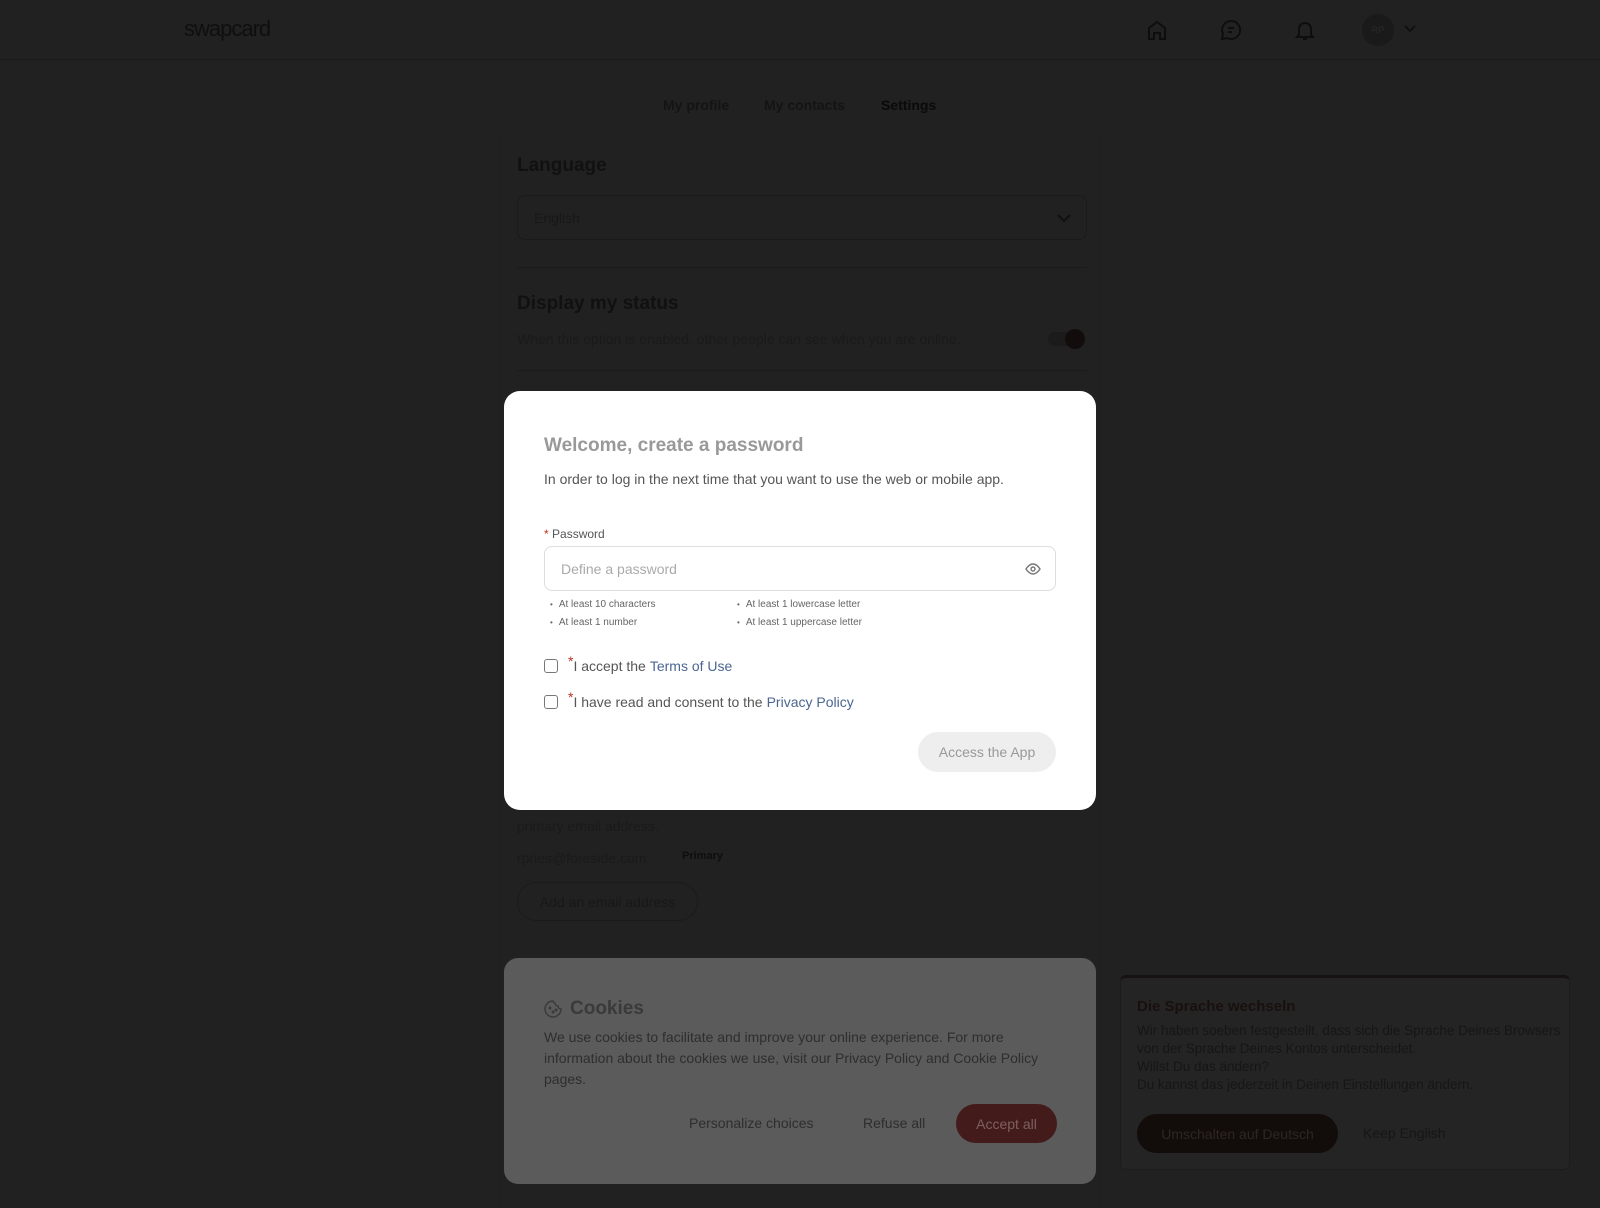 The height and width of the screenshot is (1208, 1600). What do you see at coordinates (553, 1009) in the screenshot?
I see `cookie-icon` at bounding box center [553, 1009].